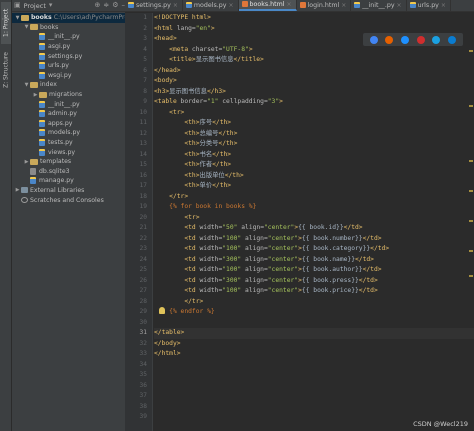 The image size is (474, 431). Describe the element at coordinates (68, 181) in the screenshot. I see `tree-item-manage-py: manage.py` at that location.